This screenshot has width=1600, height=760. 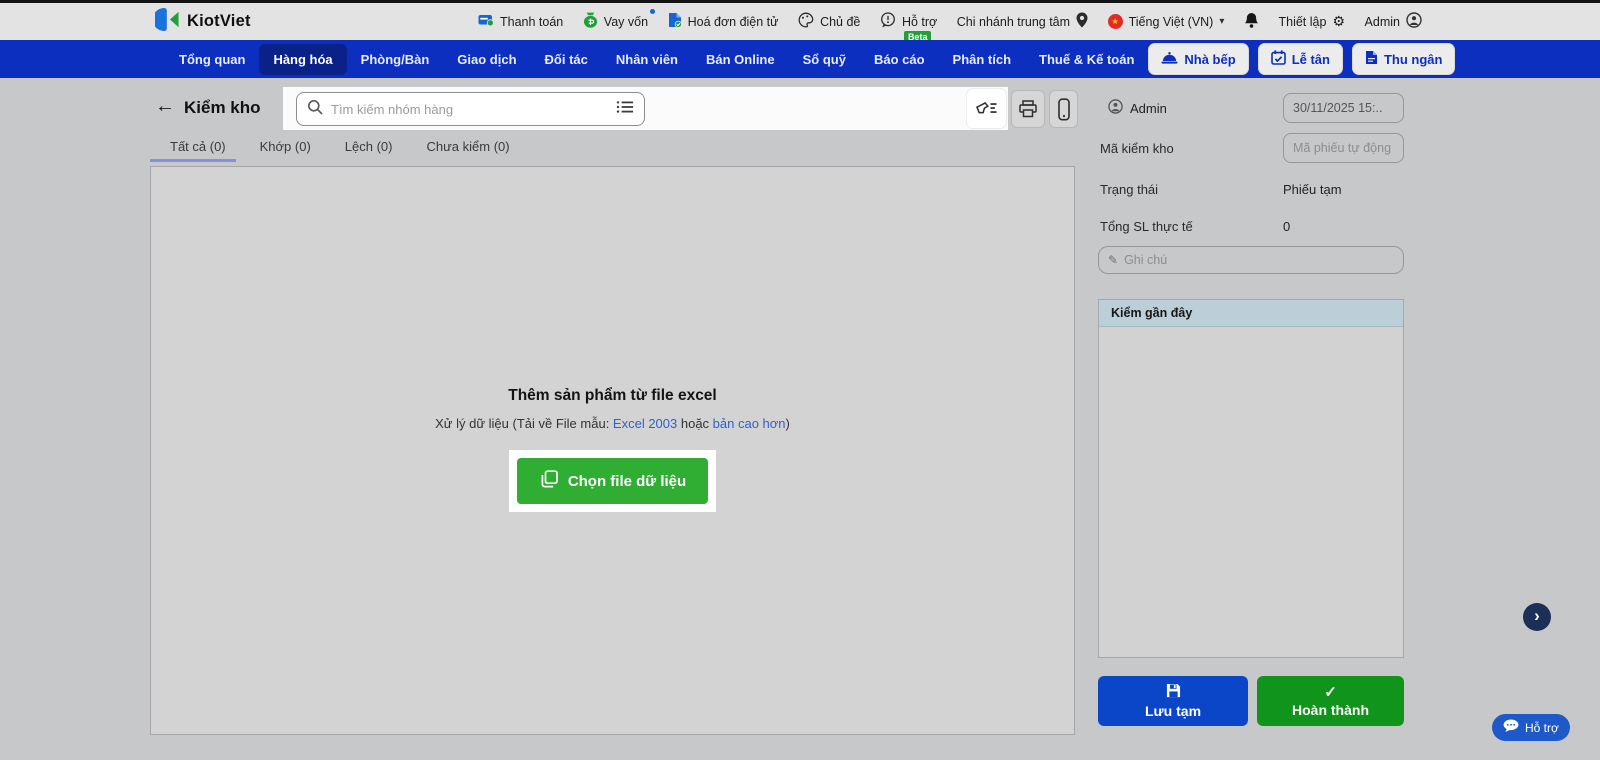 What do you see at coordinates (1129, 189) in the screenshot?
I see `status-label: Trạng thái` at bounding box center [1129, 189].